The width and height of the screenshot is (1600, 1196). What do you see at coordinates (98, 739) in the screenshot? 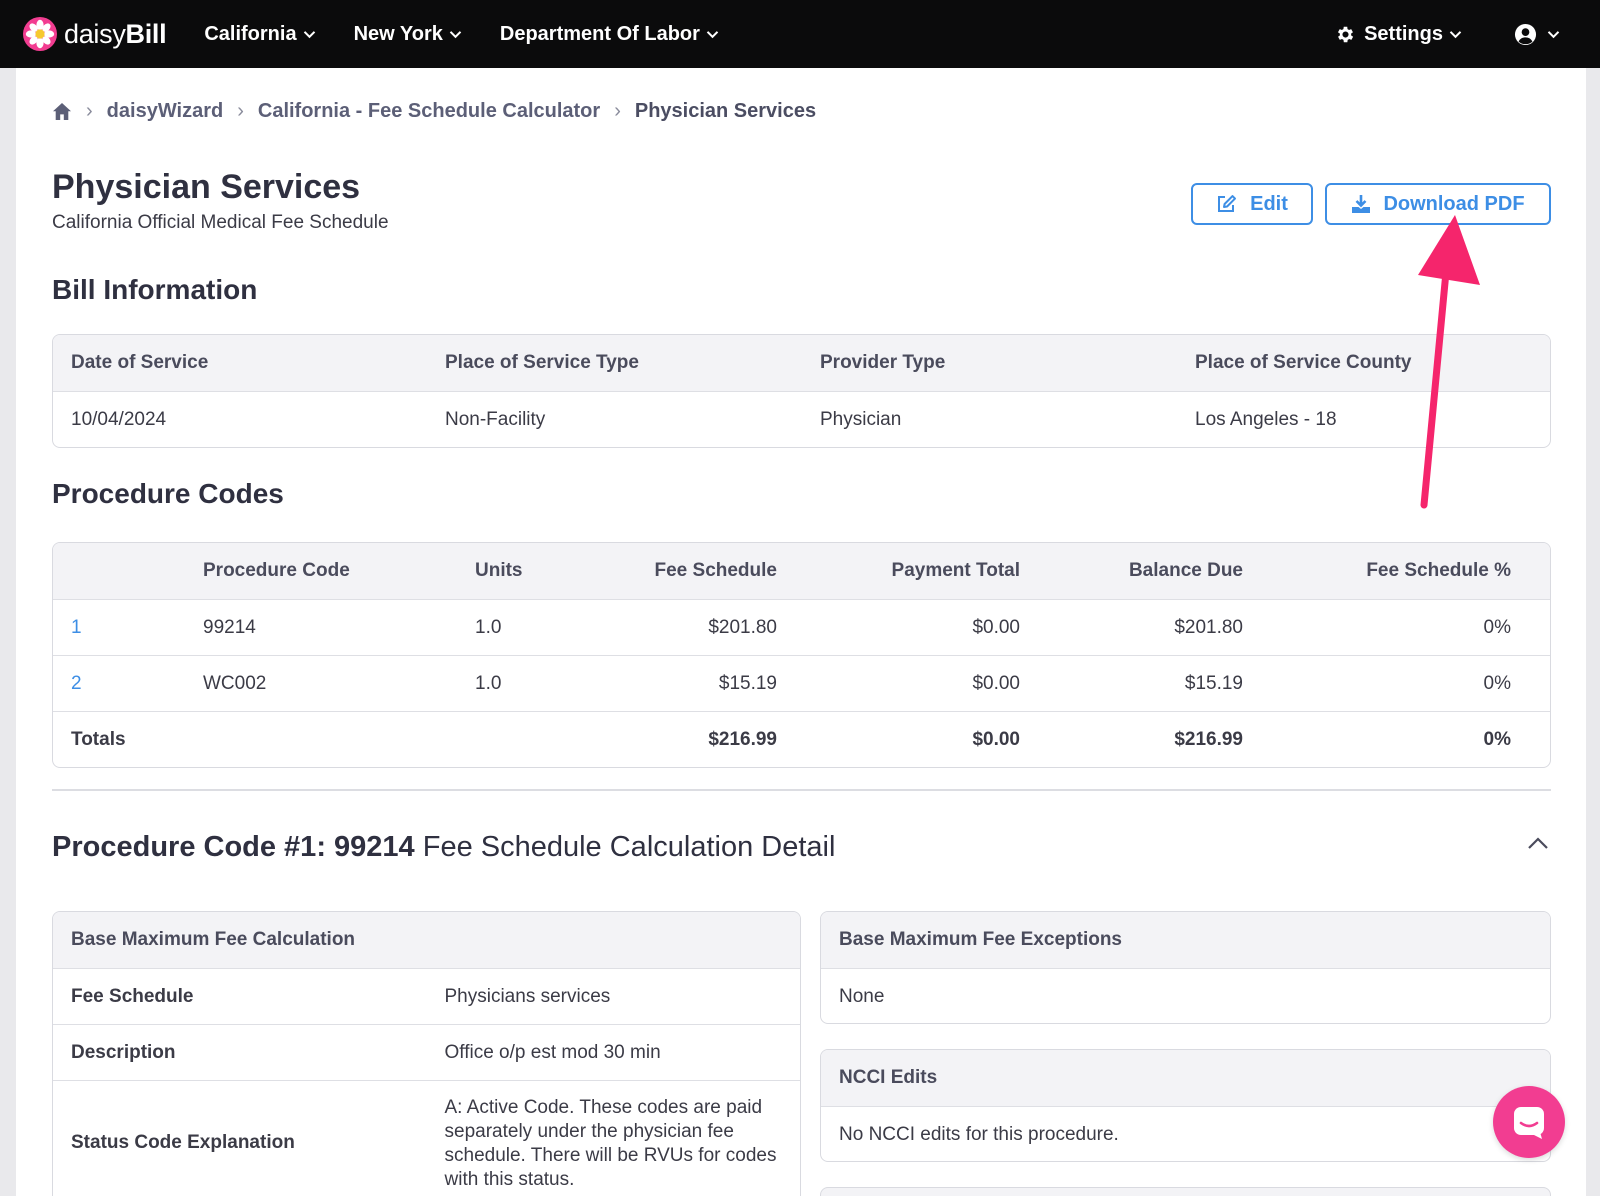
I see `totals-label: Totals` at bounding box center [98, 739].